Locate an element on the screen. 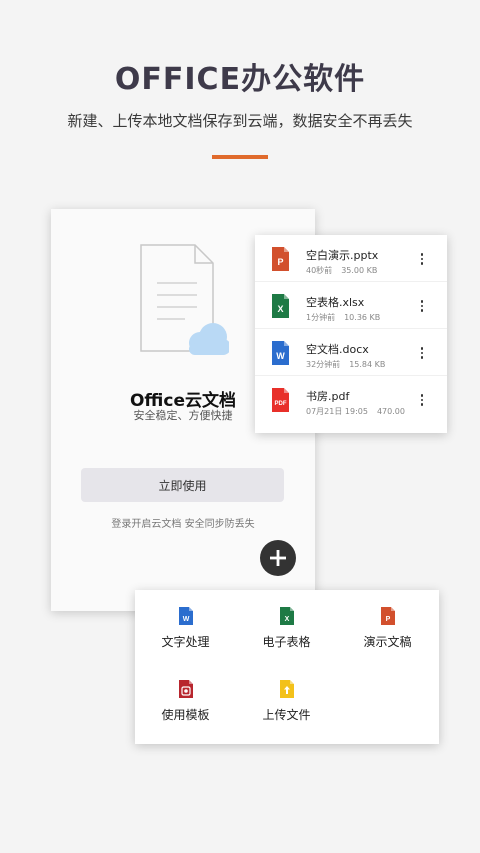 The height and width of the screenshot is (853, 480). file-row: W 空文档.docx 32分钟前 15.84 KB is located at coordinates (351, 352).